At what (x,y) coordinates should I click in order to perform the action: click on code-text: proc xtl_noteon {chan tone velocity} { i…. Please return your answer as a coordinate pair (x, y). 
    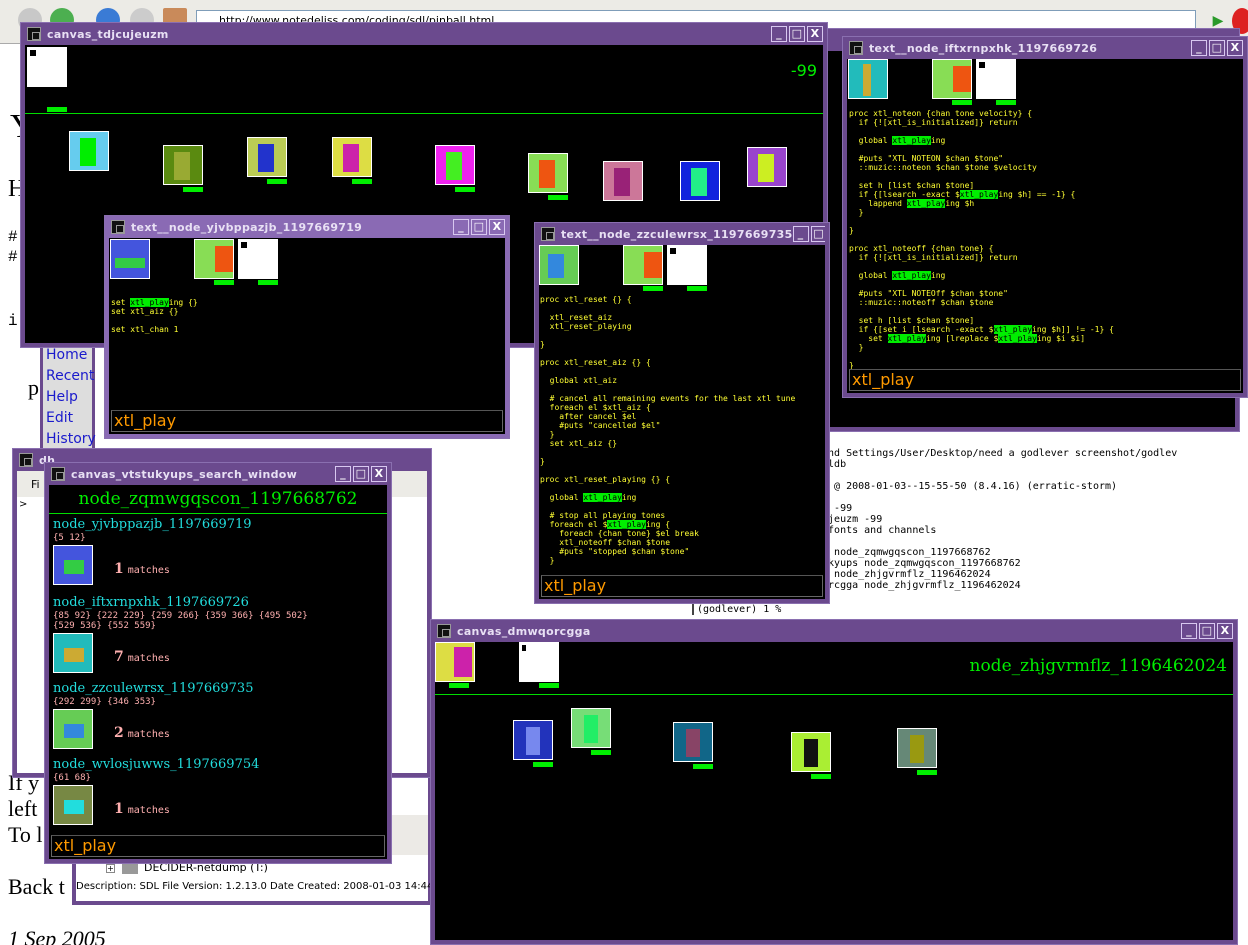
    Looking at the image, I should click on (981, 239).